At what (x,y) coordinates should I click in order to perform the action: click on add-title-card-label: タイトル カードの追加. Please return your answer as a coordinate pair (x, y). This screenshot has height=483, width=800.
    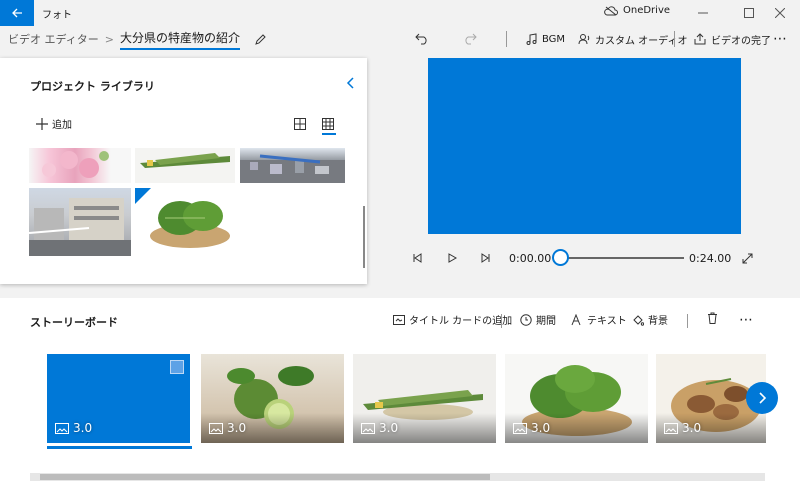
    Looking at the image, I should click on (461, 321).